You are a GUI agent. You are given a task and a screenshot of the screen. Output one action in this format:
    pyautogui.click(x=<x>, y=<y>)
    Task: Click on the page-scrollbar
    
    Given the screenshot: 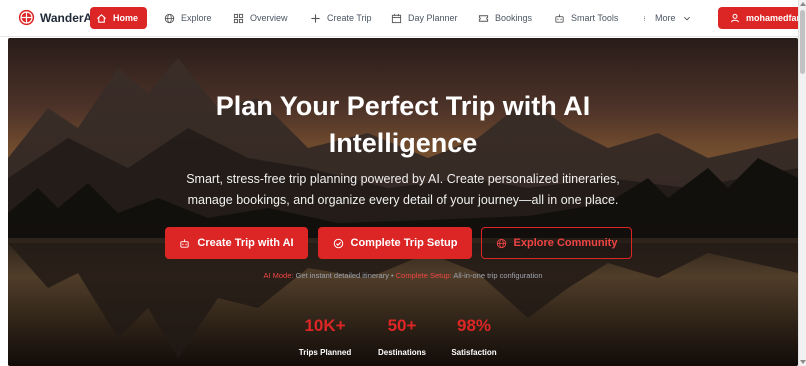 What is the action you would take?
    pyautogui.click(x=802, y=183)
    